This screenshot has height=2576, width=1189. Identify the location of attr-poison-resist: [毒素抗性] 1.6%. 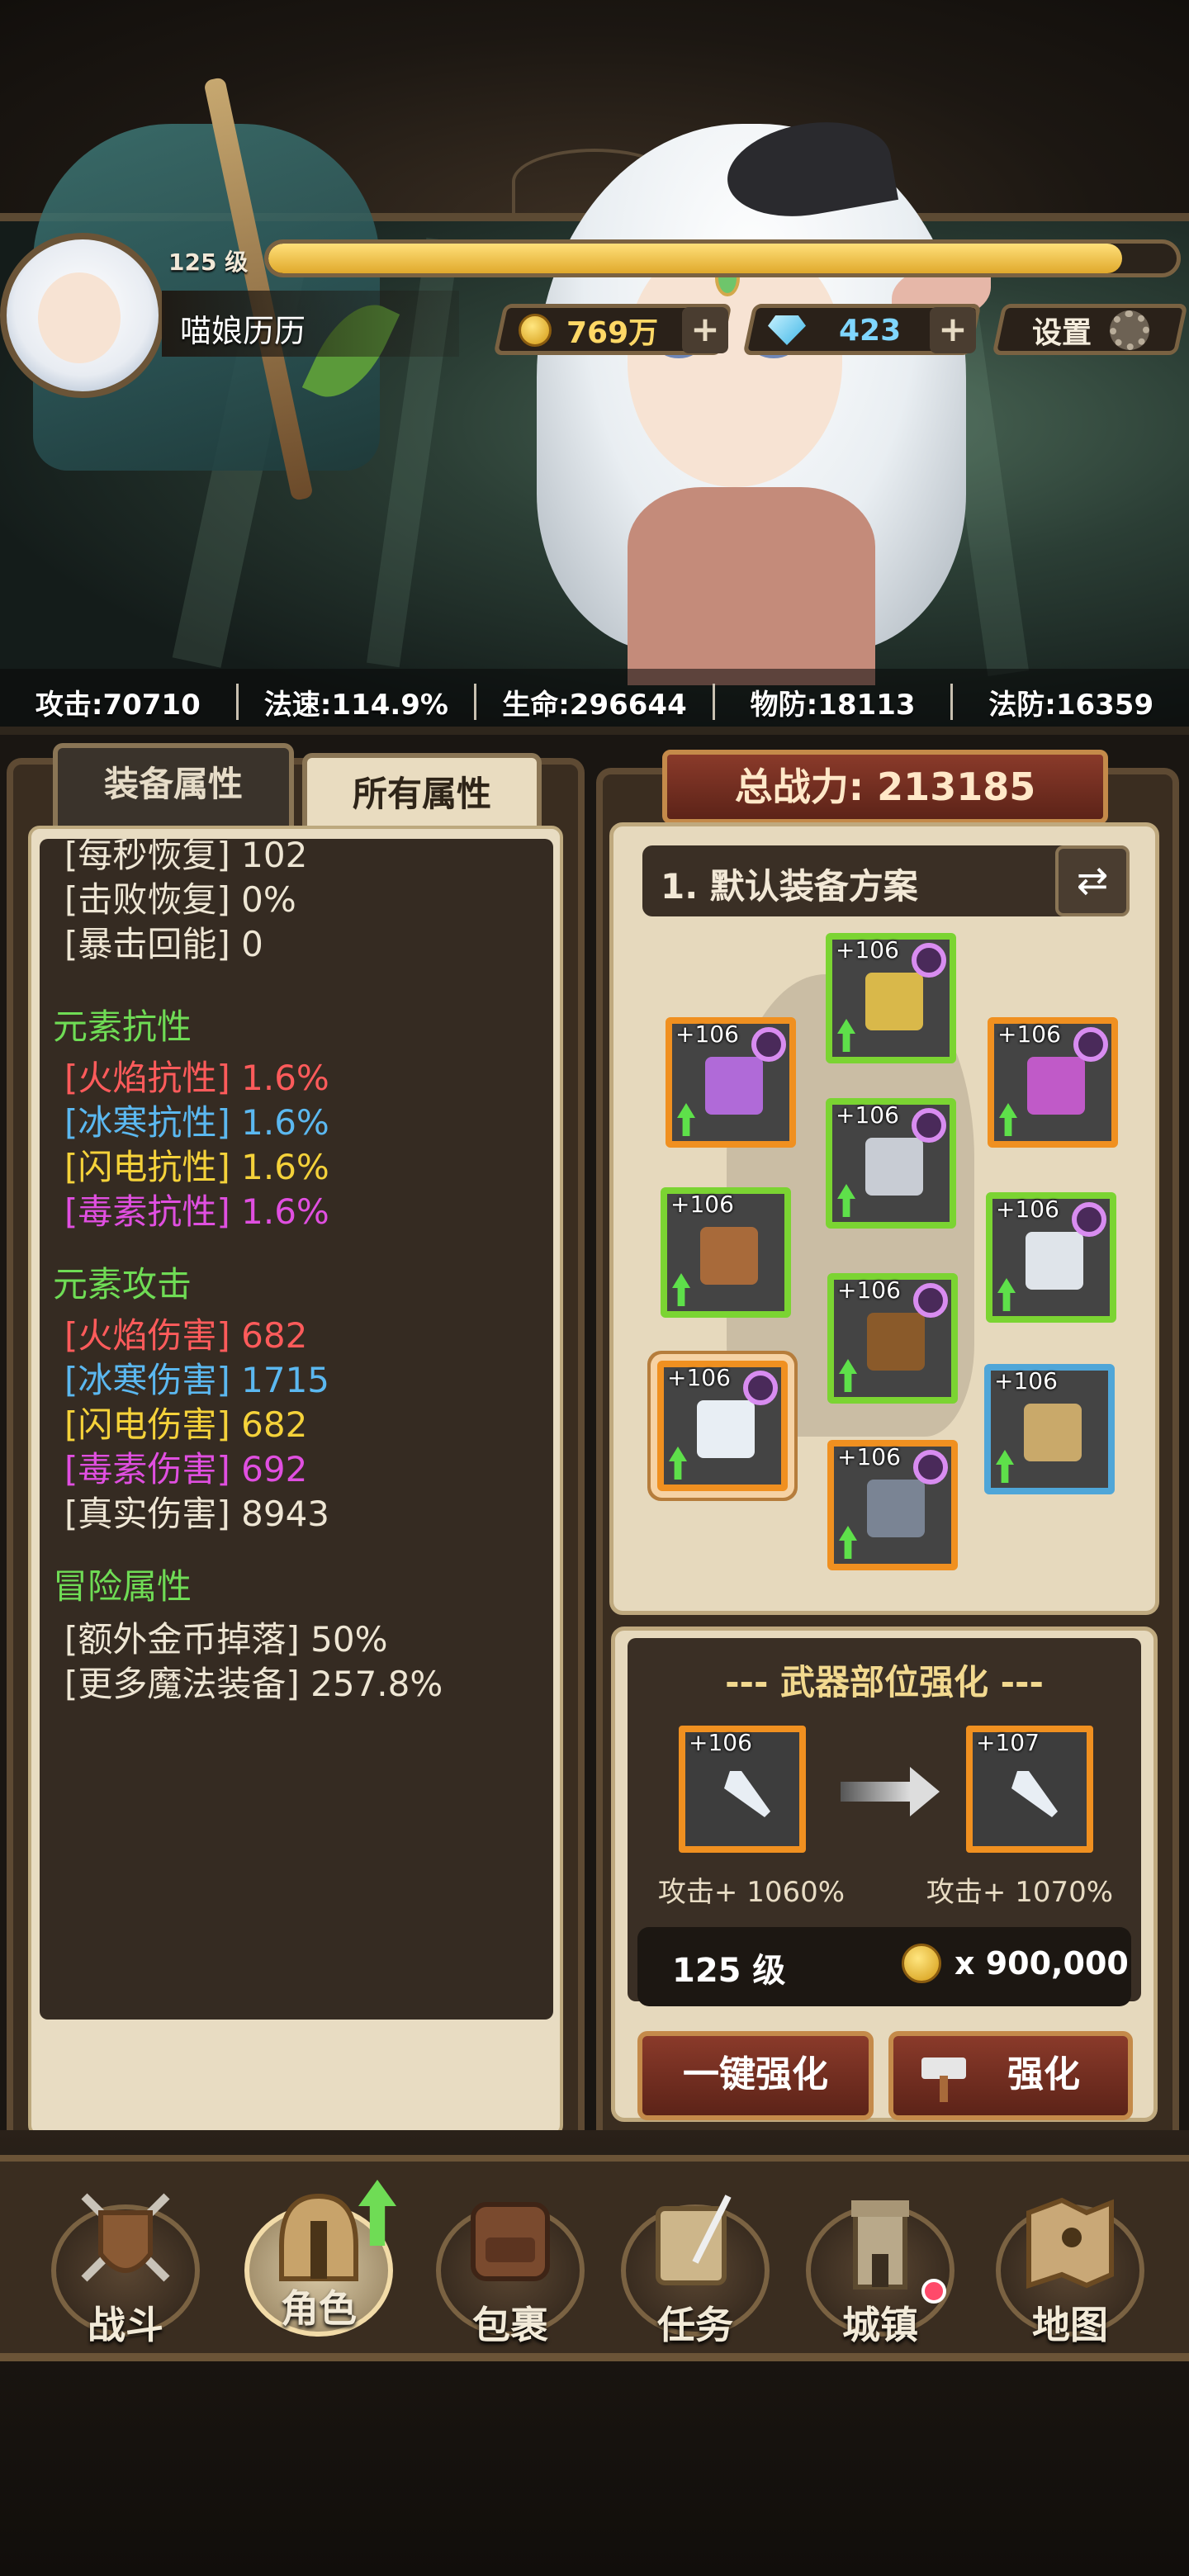
(196, 1211).